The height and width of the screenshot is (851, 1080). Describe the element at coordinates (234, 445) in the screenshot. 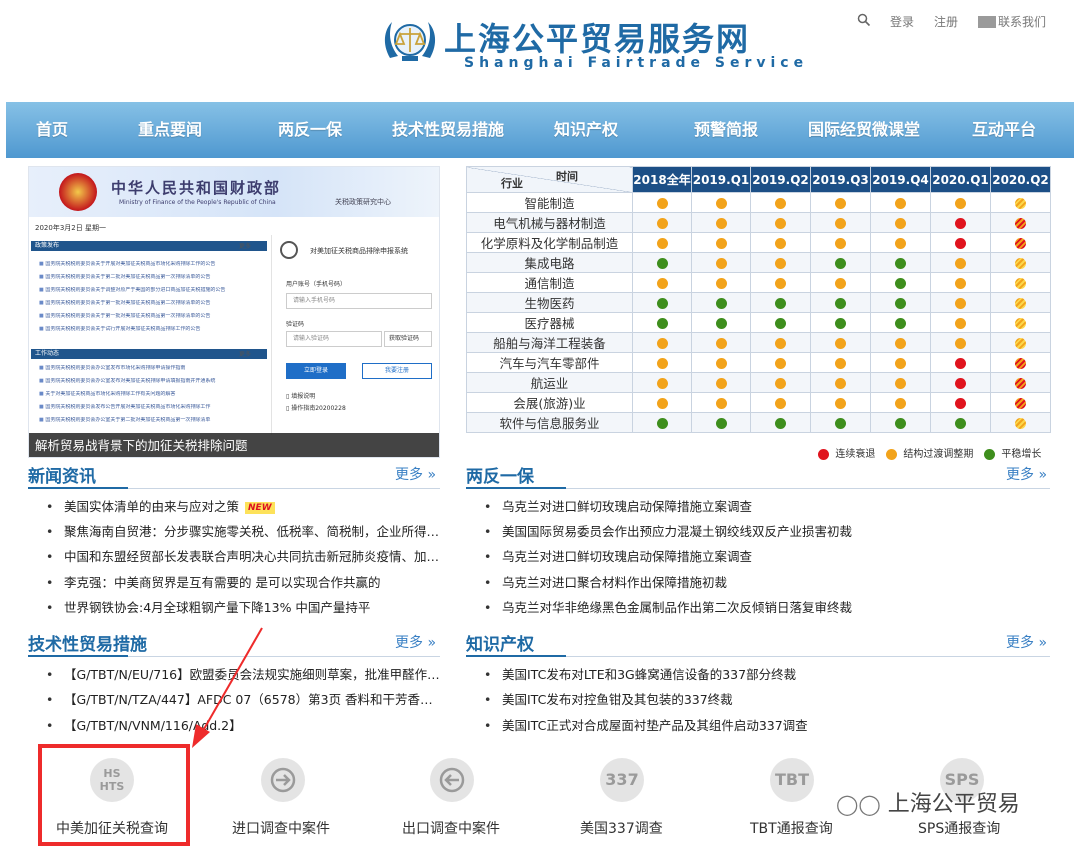

I see `banner-caption: 解析贸易战背景下的加征关税排除问题` at that location.